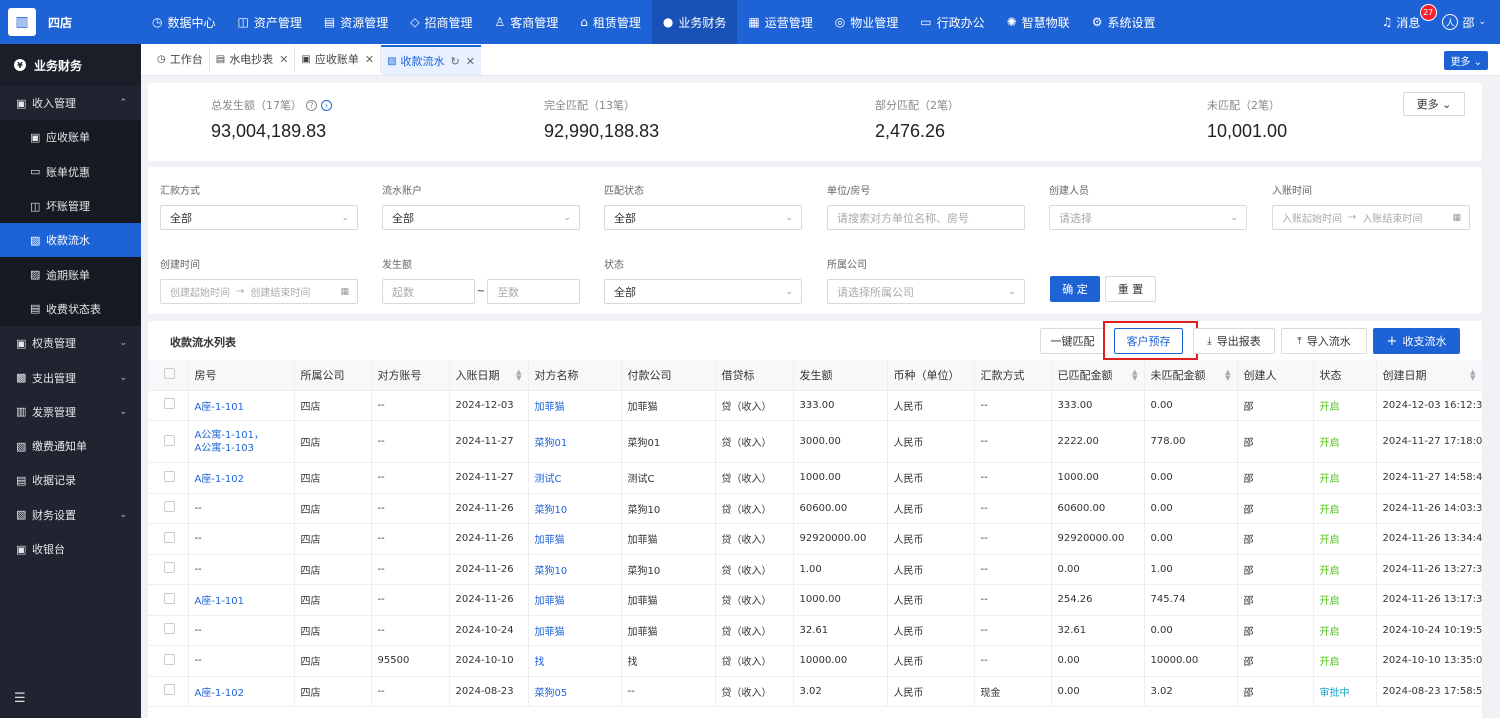 Image resolution: width=1500 pixels, height=718 pixels. I want to click on messages-button: ♫ 消息 27, so click(1409, 17).